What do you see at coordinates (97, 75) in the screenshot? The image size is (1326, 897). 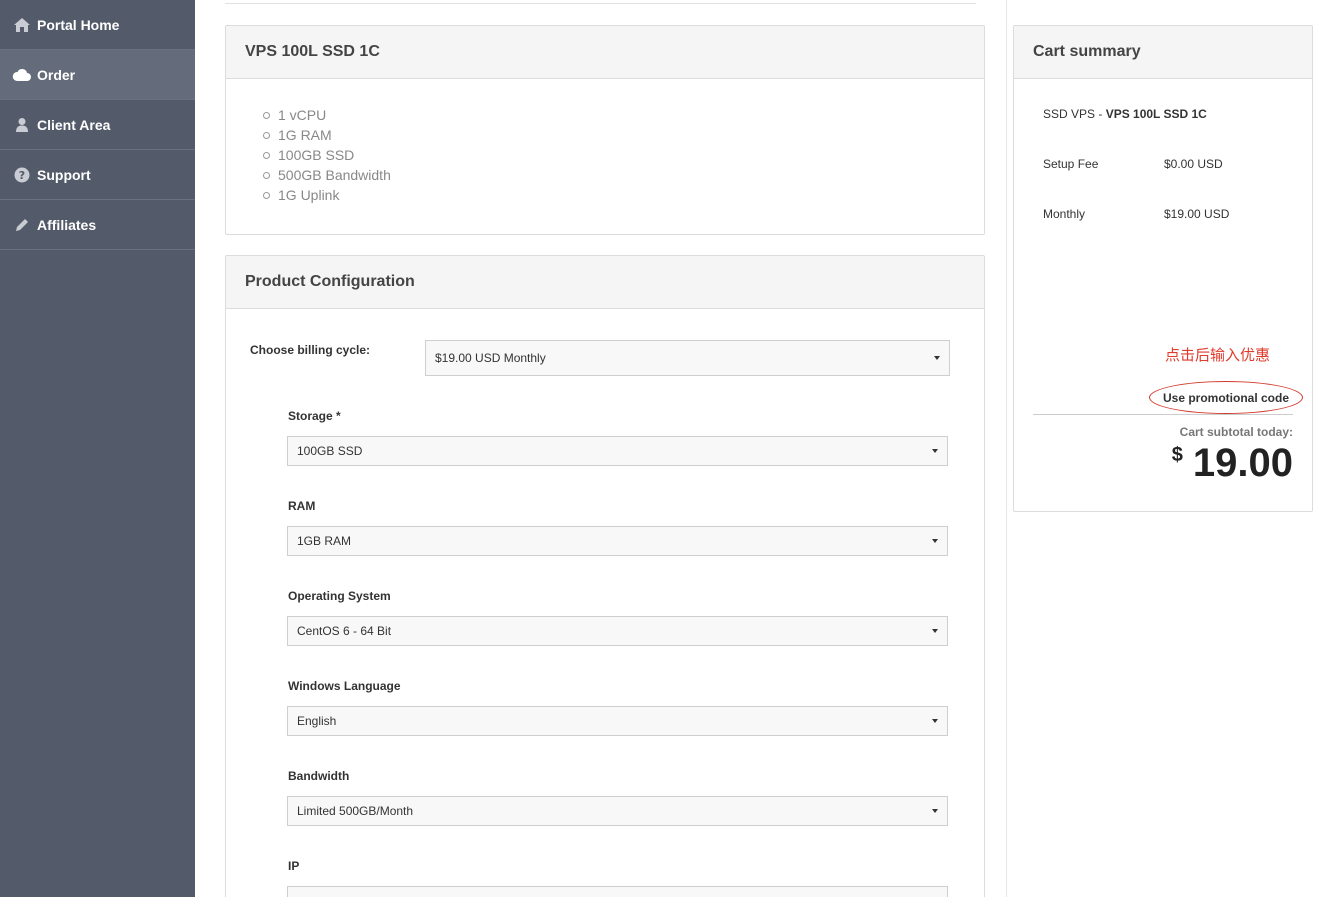 I see `sidebar-item-order: Order` at bounding box center [97, 75].